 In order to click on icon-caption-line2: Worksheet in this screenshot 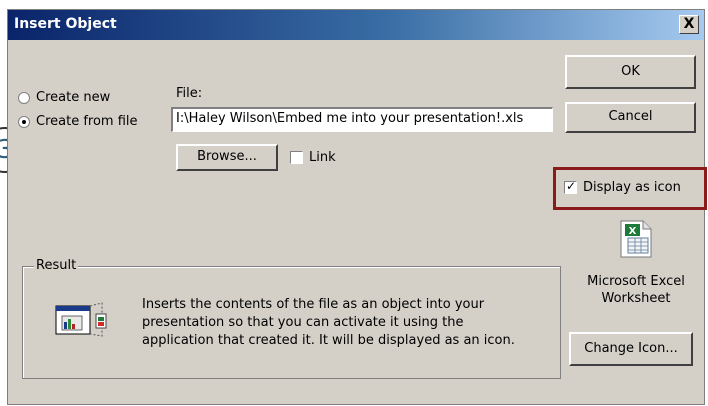, I will do `click(636, 298)`.